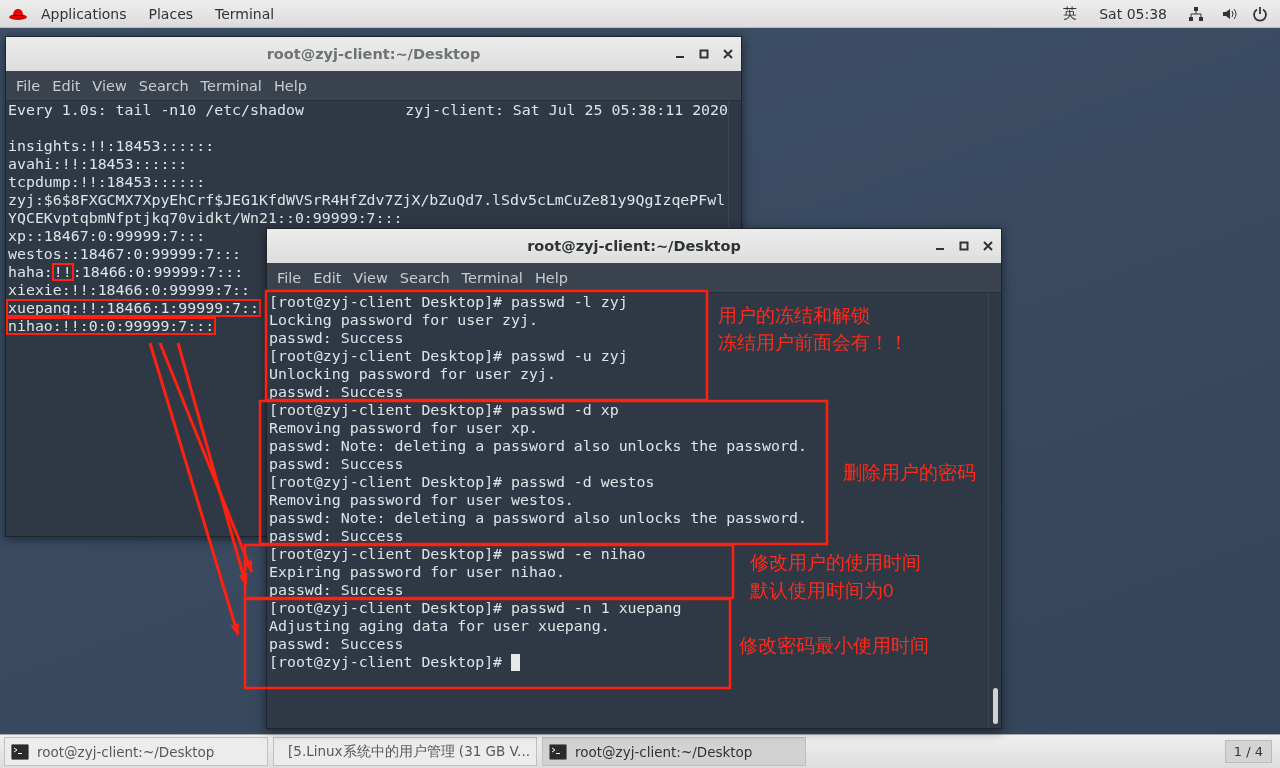  I want to click on terminal-line: [root@zyj-client Desktop]# passwd -d westos, so click(462, 482).